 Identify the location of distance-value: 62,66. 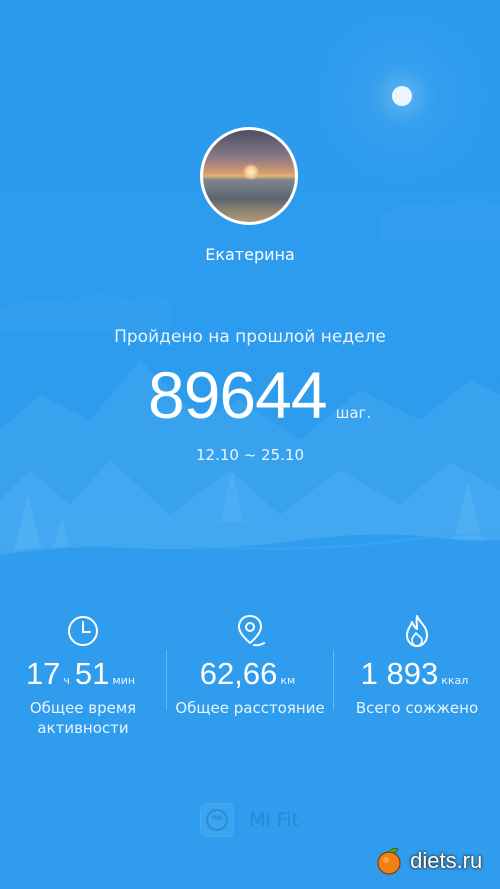
(238, 673).